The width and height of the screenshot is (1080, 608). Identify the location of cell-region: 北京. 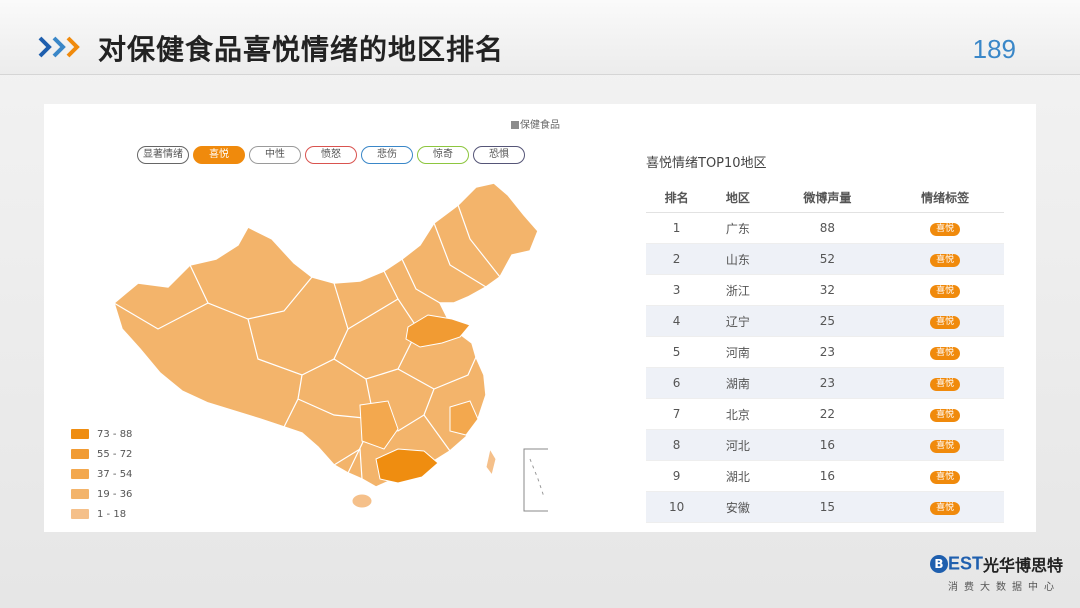
(738, 414).